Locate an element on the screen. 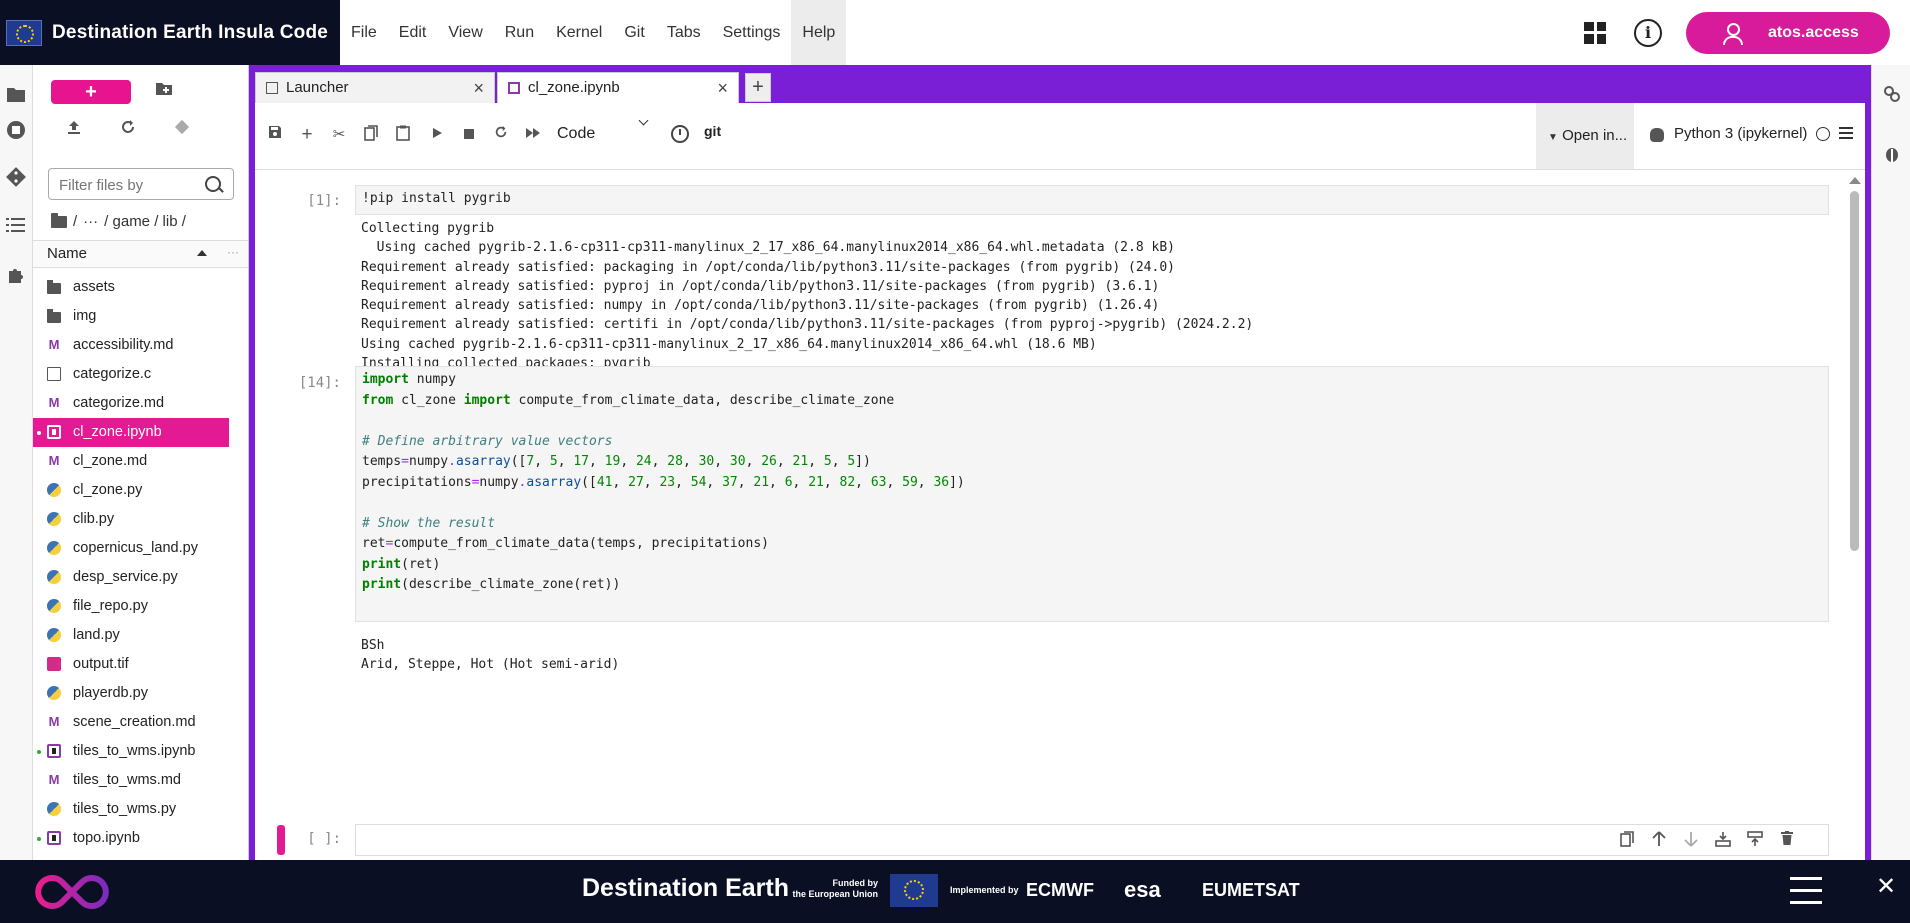  menu-edit: Edit is located at coordinates (413, 32).